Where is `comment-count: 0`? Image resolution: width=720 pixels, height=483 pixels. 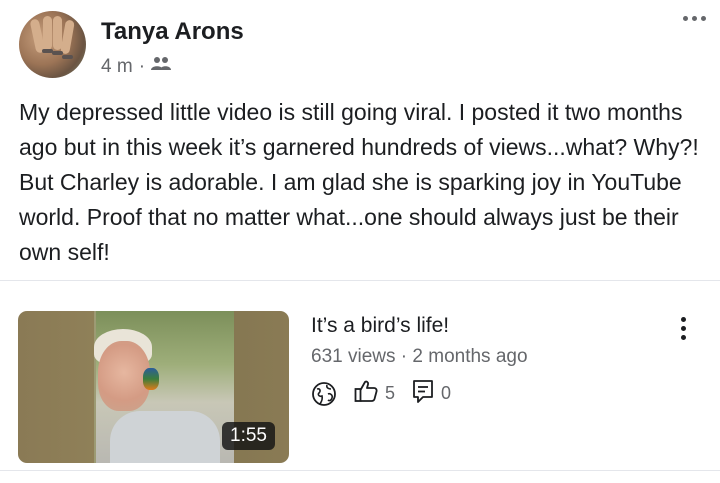
comment-count: 0 is located at coordinates (431, 393).